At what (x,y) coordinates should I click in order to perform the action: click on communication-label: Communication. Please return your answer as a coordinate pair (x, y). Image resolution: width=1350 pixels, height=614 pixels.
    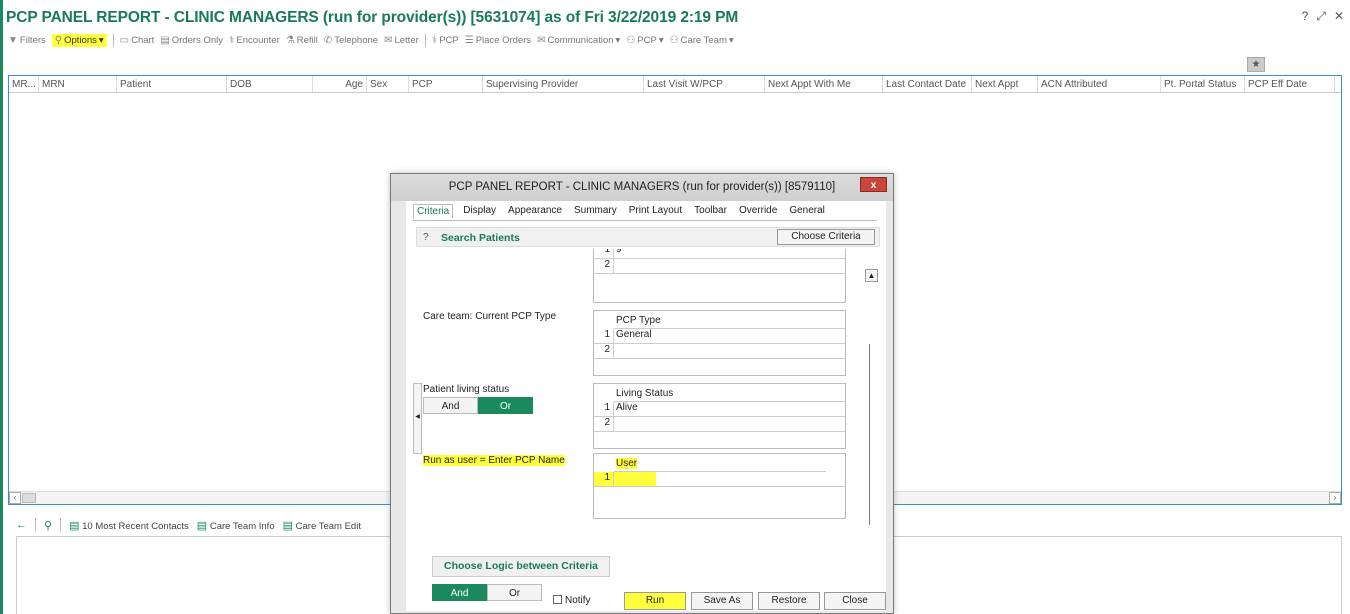
    Looking at the image, I should click on (580, 40).